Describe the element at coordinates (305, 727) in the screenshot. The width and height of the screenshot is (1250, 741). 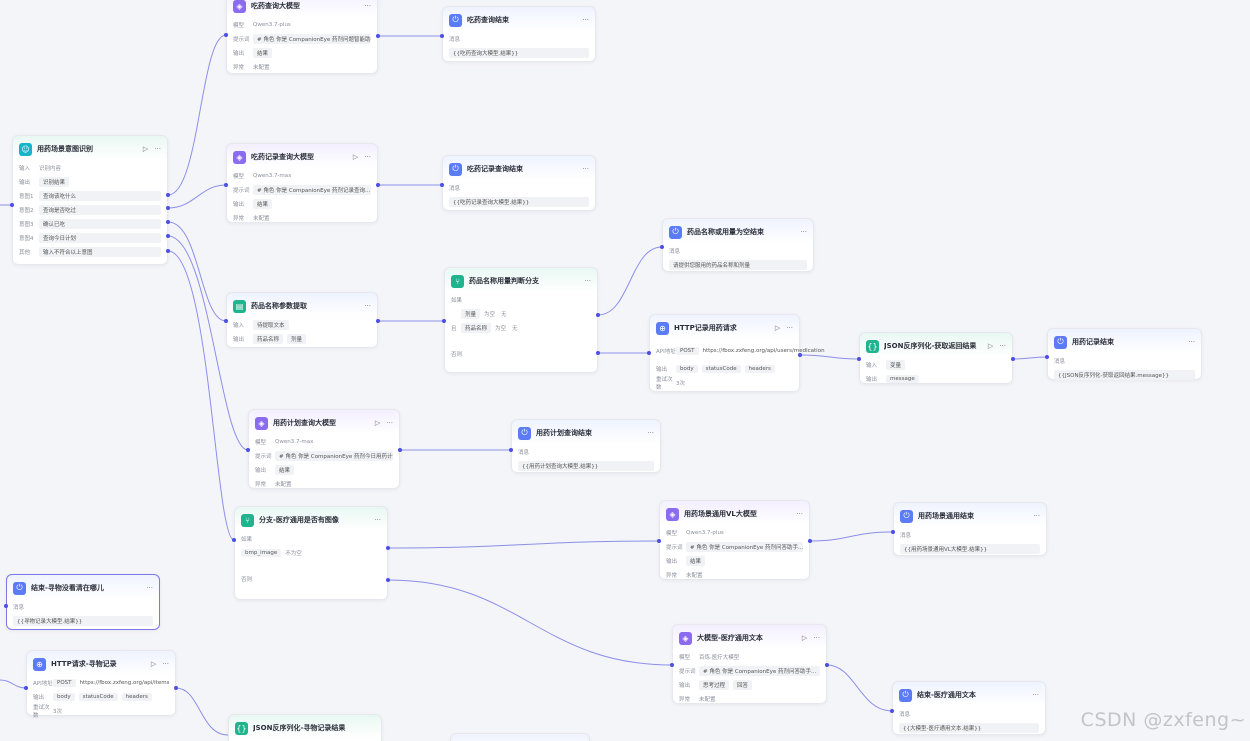
I see `node-json-find: {} JSON反序列化-寻物记录结果` at that location.